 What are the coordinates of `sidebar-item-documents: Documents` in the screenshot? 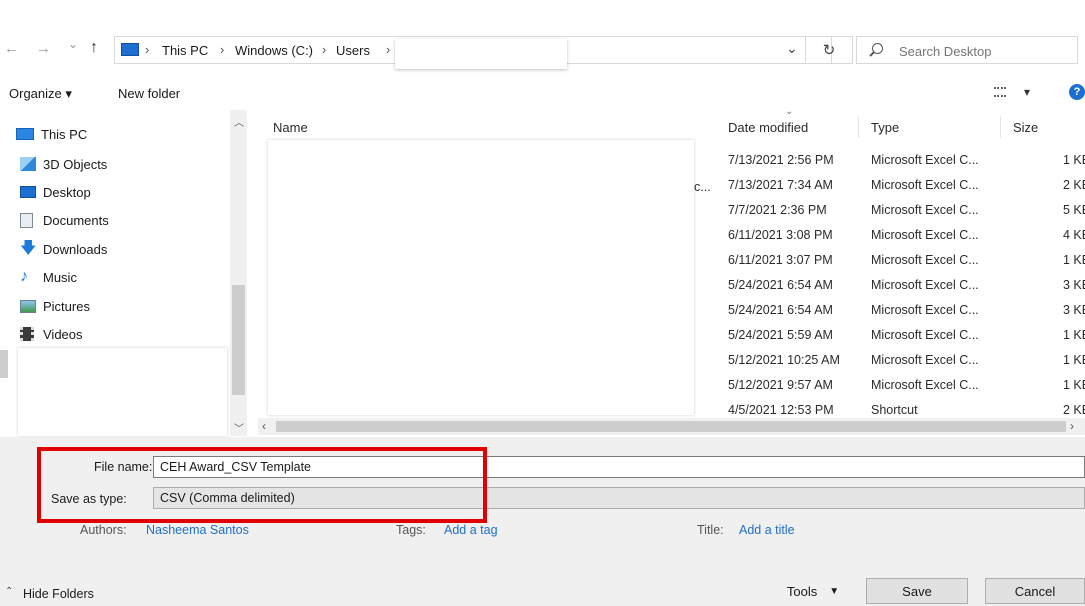 It's located at (64, 220).